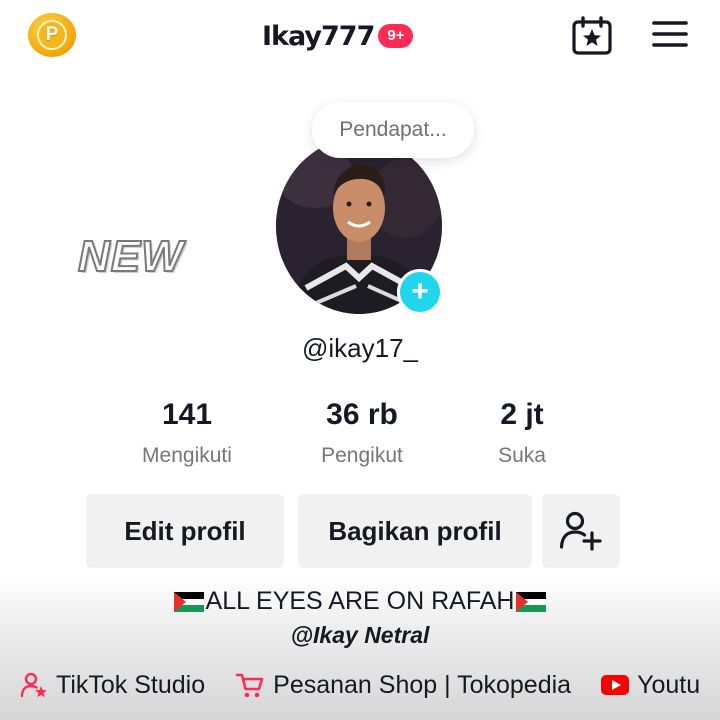 The width and height of the screenshot is (720, 720). What do you see at coordinates (422, 684) in the screenshot?
I see `link-label: Pesanan Shop | Tokopedia` at bounding box center [422, 684].